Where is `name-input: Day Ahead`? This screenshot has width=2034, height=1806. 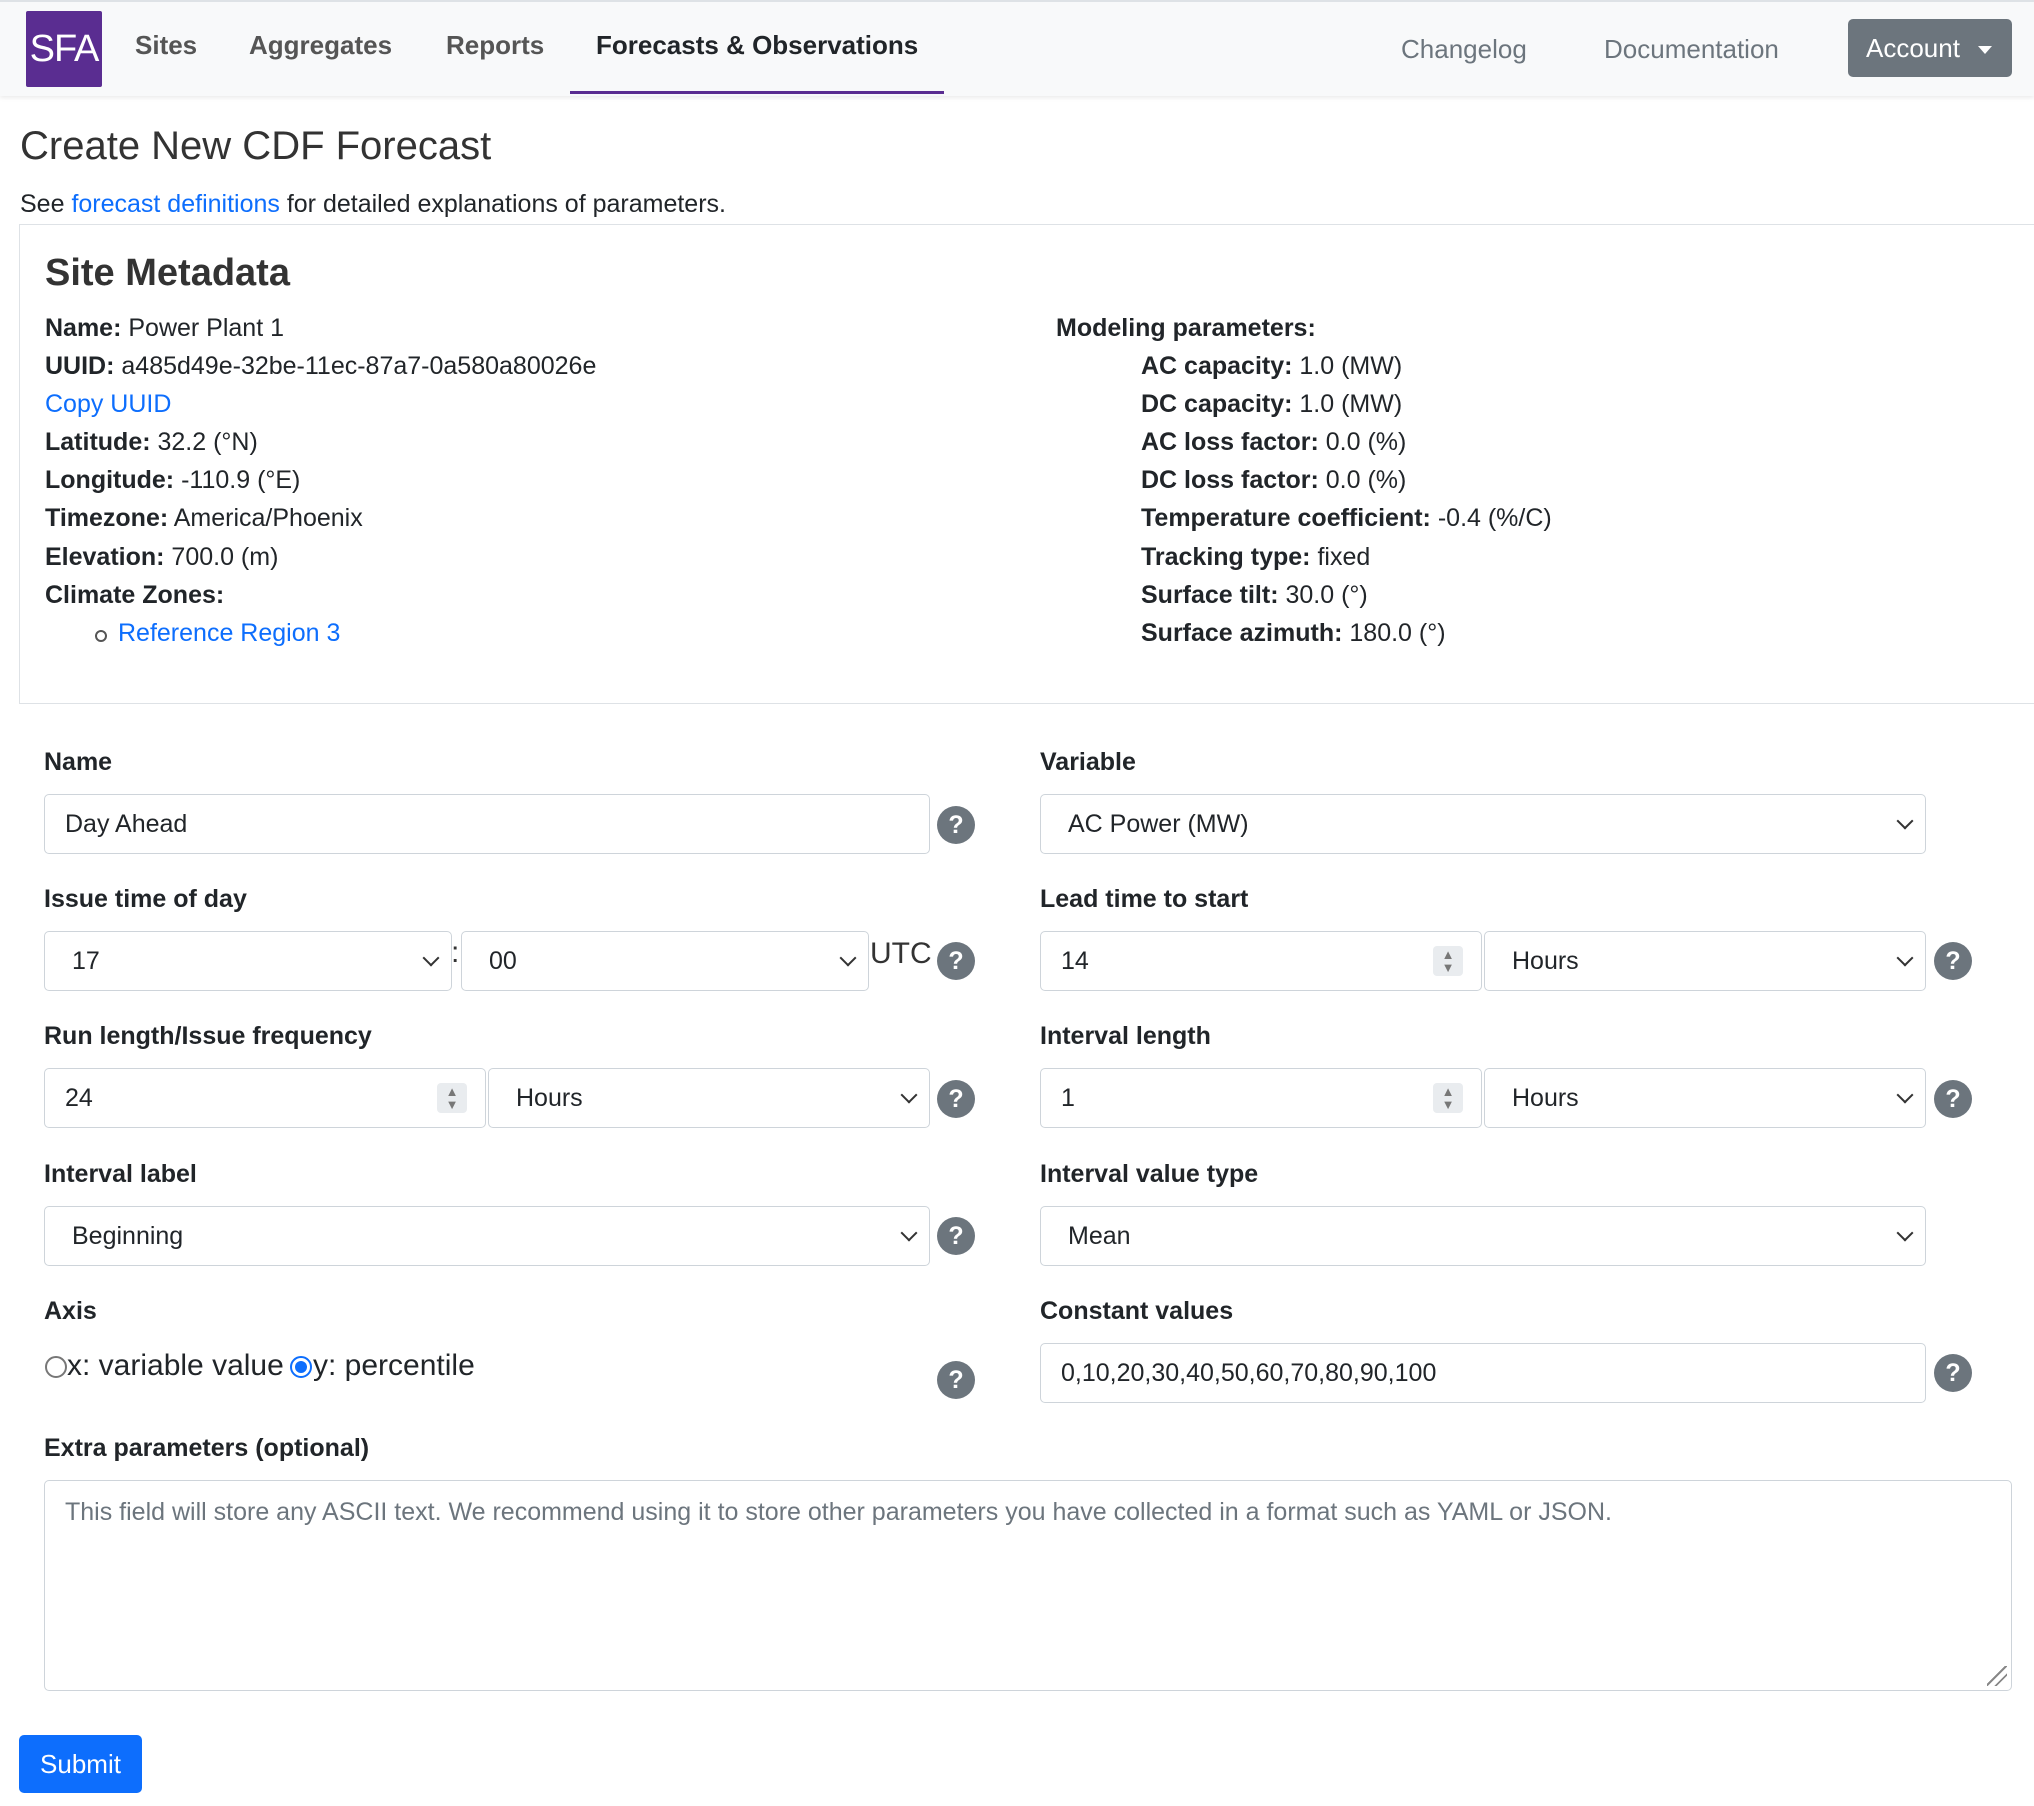
name-input: Day Ahead is located at coordinates (487, 824).